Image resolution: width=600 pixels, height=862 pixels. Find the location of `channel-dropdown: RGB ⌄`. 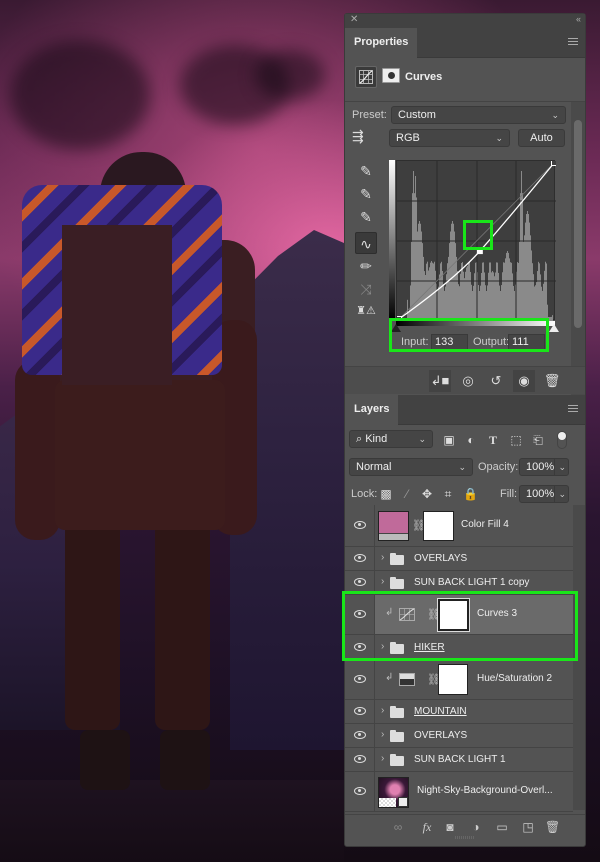

channel-dropdown: RGB ⌄ is located at coordinates (449, 138).